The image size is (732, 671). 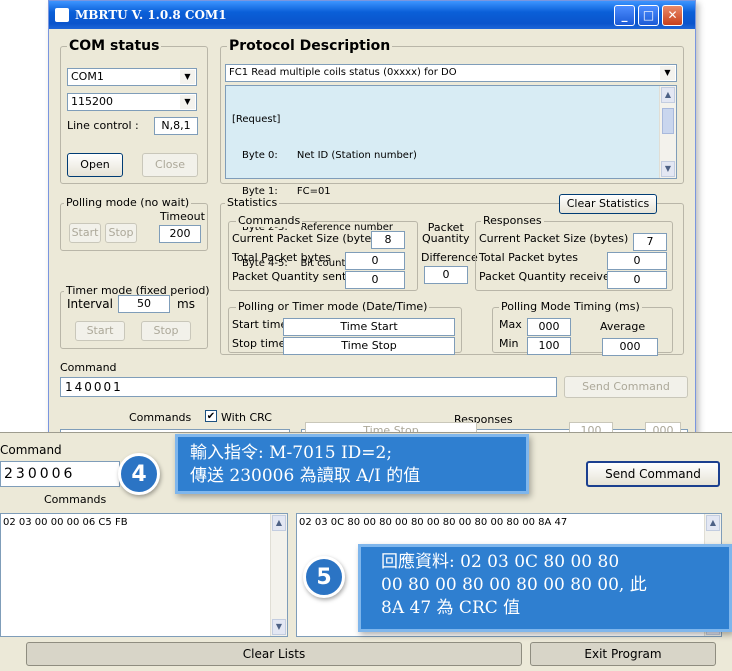 What do you see at coordinates (274, 654) in the screenshot?
I see `clear-lists-button: Clear Lists` at bounding box center [274, 654].